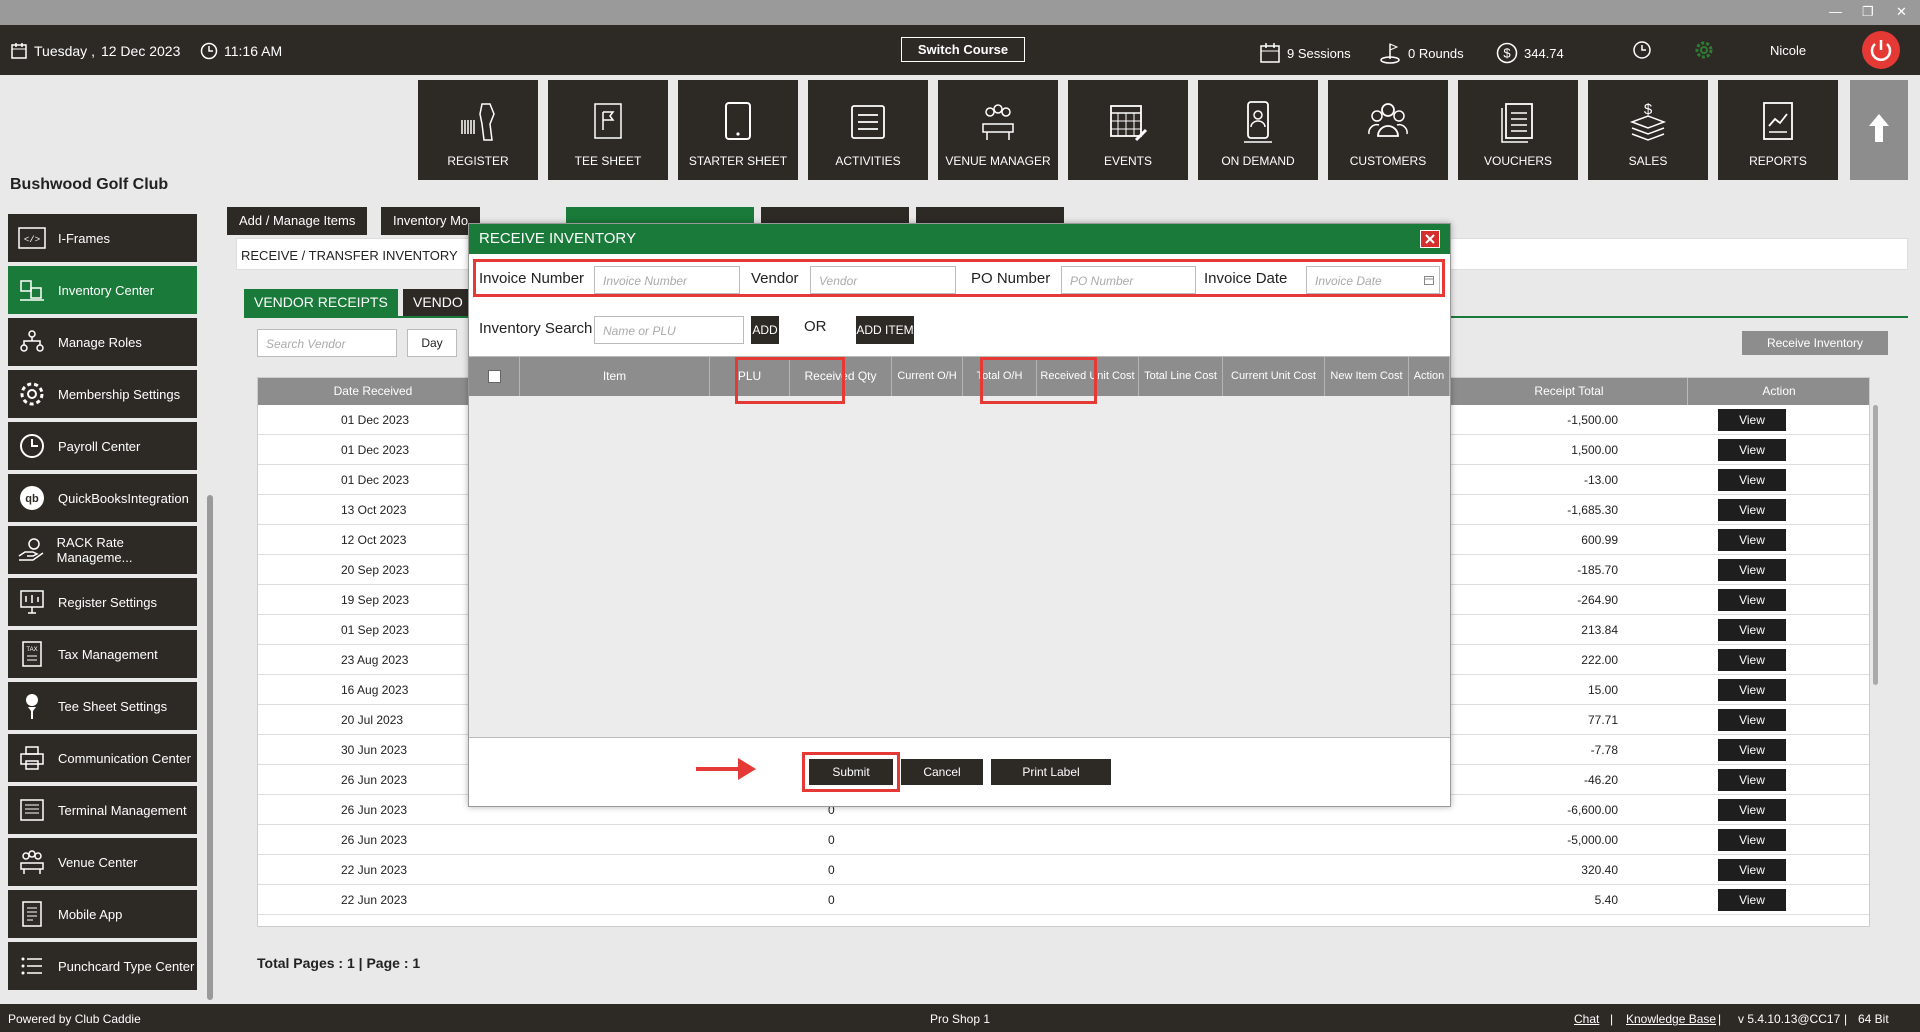 Image resolution: width=1920 pixels, height=1032 pixels. Describe the element at coordinates (102, 290) in the screenshot. I see `sidebar-item-inventory-center: Inventory Center` at that location.